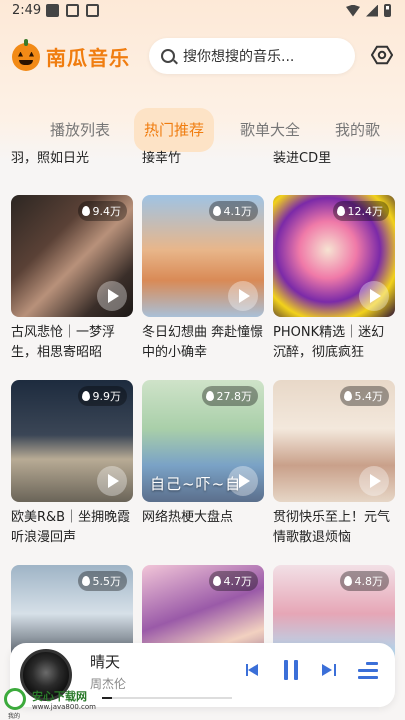 This screenshot has height=720, width=405. Describe the element at coordinates (52, 10) in the screenshot. I see `notification-icon` at that location.